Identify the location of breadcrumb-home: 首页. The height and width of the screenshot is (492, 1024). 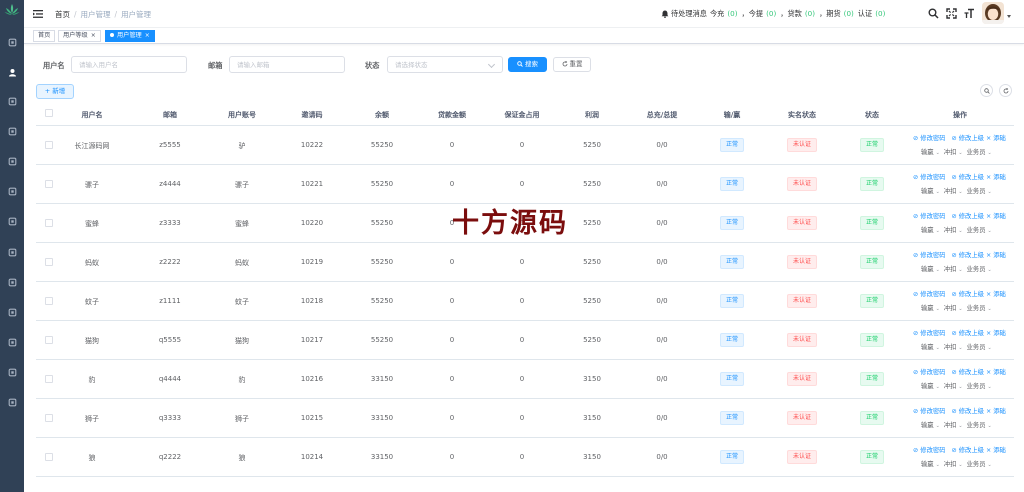
(62, 14).